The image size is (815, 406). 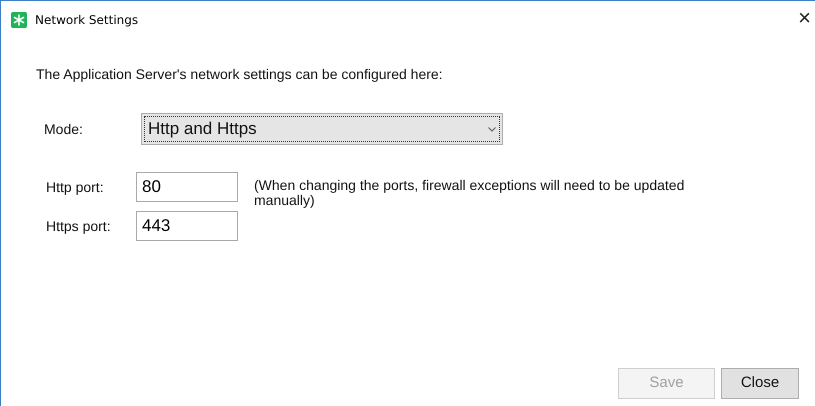 What do you see at coordinates (63, 129) in the screenshot?
I see `mode-label: Mode:` at bounding box center [63, 129].